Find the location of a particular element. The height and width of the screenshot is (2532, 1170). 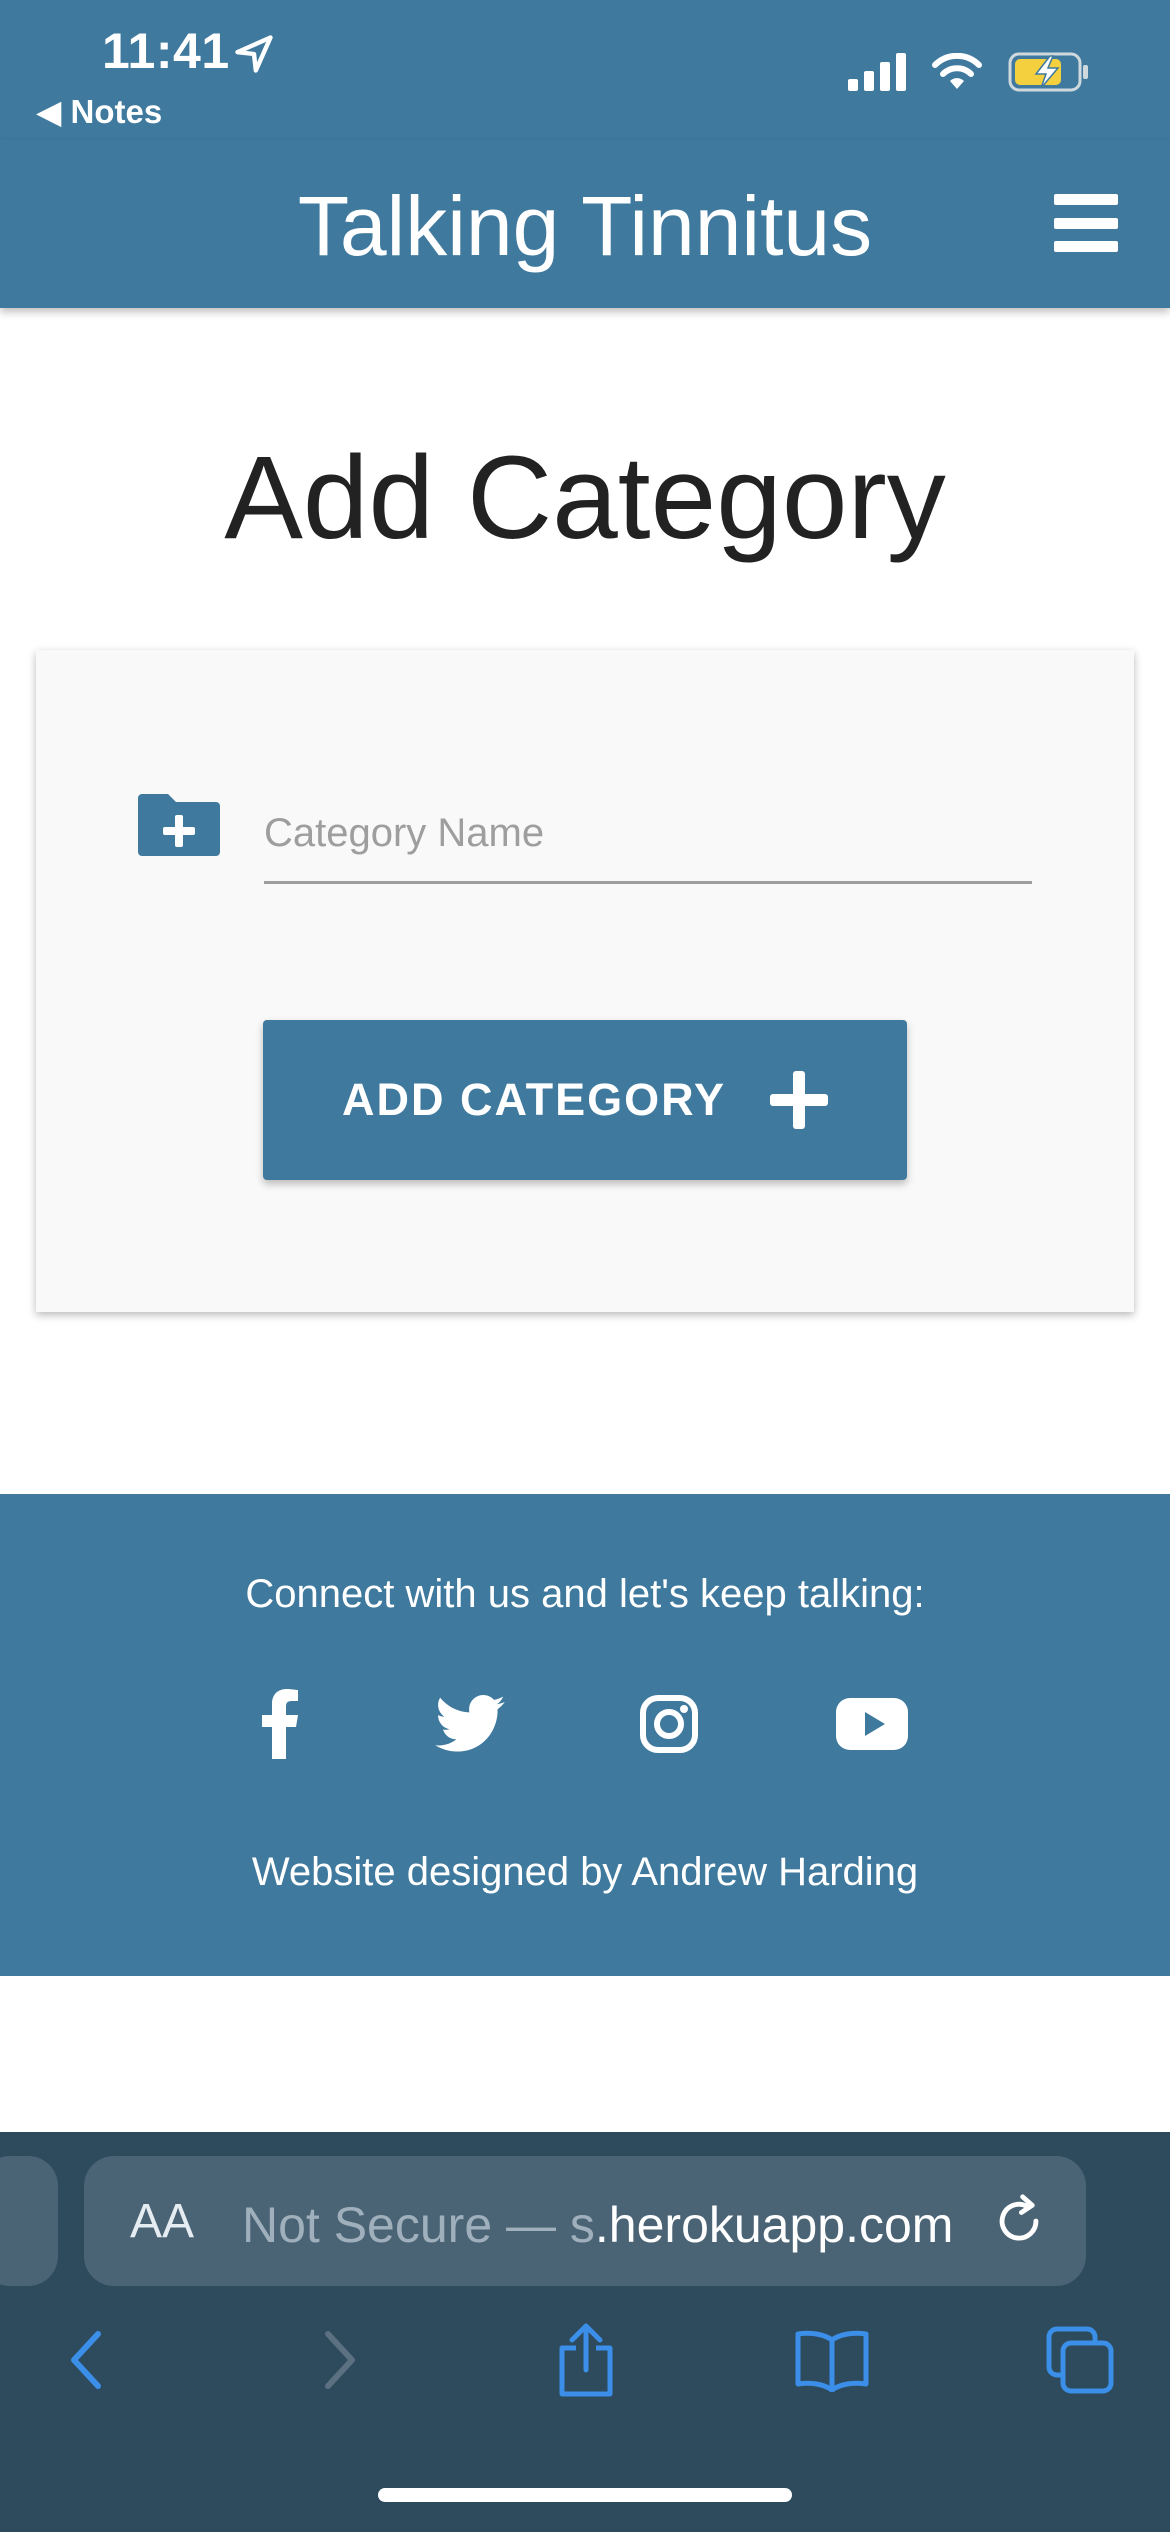

url-text: Not Secure — s.herokuapp.com is located at coordinates (597, 2225).